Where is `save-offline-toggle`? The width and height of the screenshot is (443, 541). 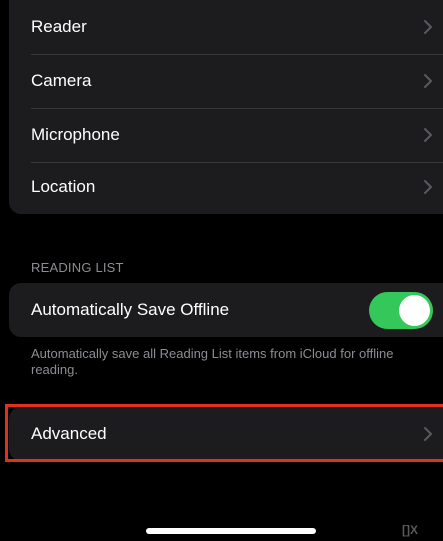
save-offline-toggle is located at coordinates (401, 310).